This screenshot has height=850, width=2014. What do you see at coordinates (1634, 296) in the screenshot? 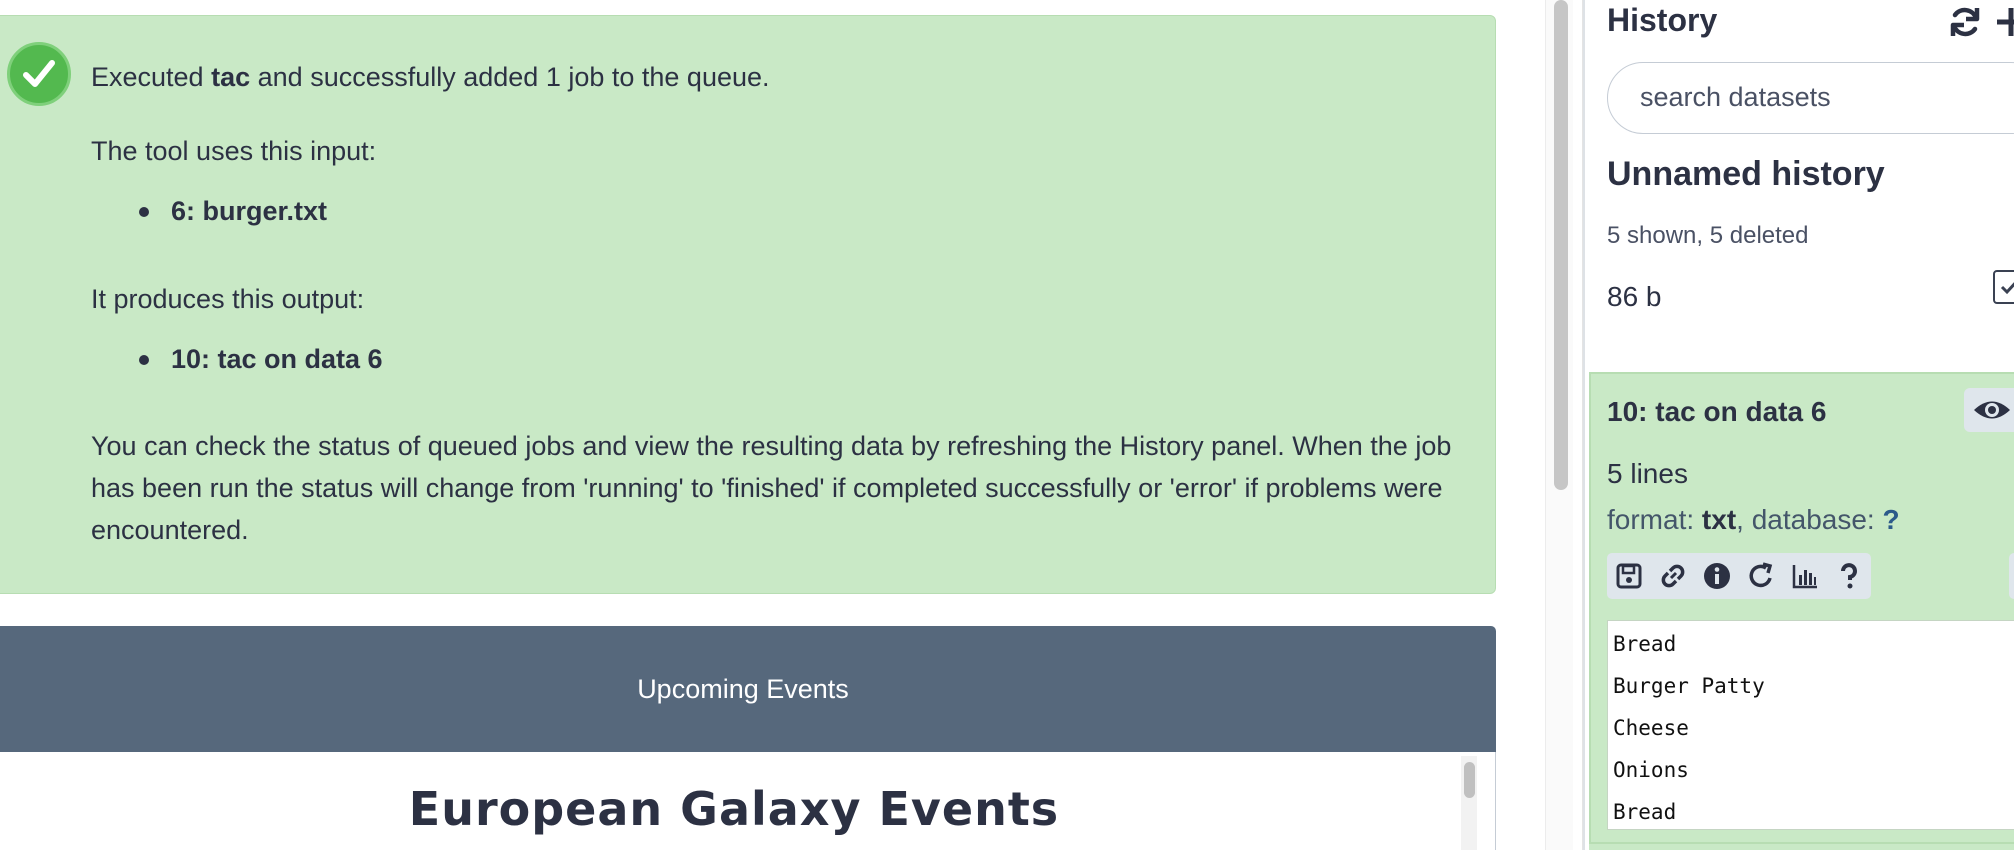
I see `history-size: 86 b` at bounding box center [1634, 296].